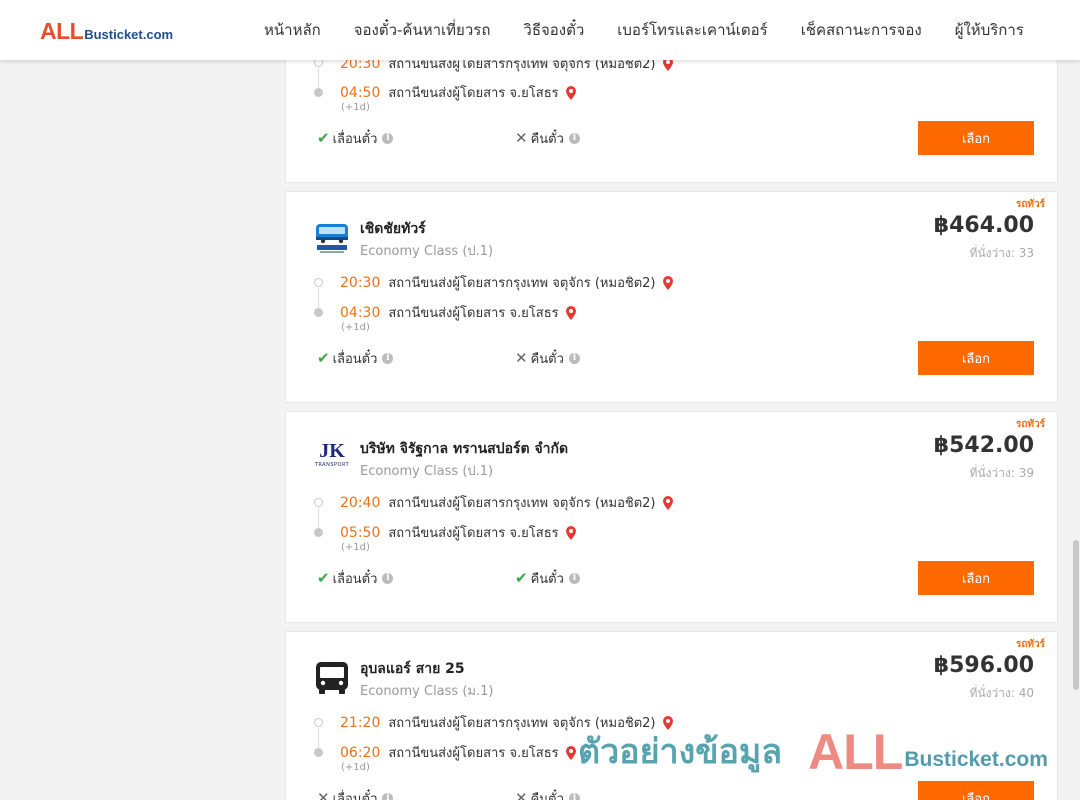 The image size is (1080, 800). Describe the element at coordinates (427, 691) in the screenshot. I see `bus-class: Economy Class (ม.1)` at that location.